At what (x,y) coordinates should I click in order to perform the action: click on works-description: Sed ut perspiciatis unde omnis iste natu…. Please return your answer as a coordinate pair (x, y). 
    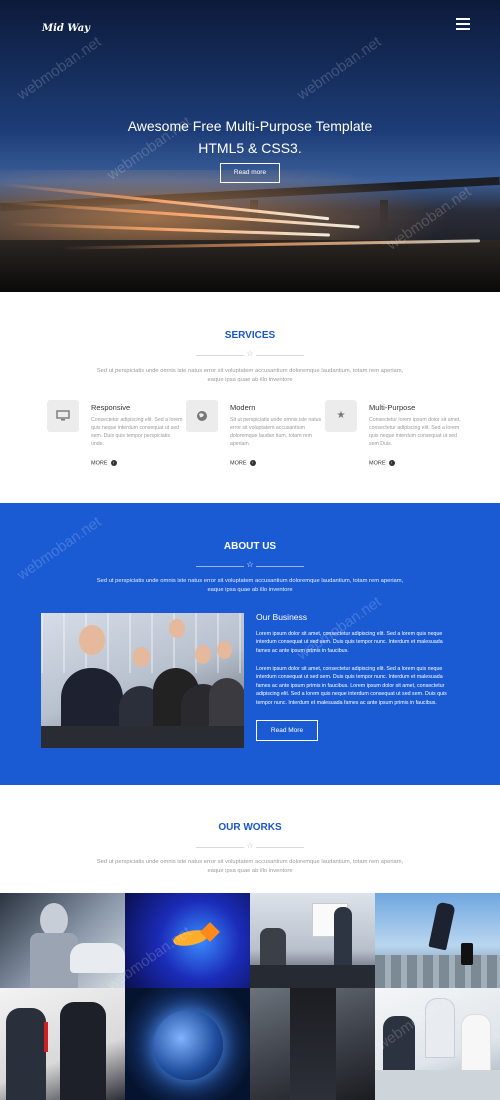
    Looking at the image, I should click on (250, 866).